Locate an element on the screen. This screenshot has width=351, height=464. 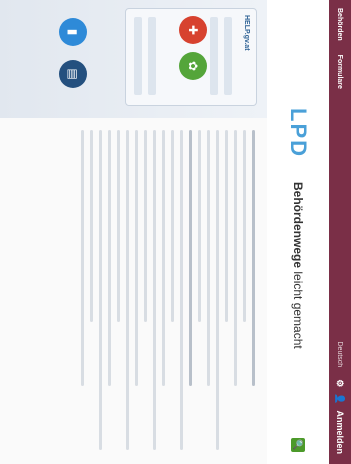
main-nav: Behörden Formulare is located at coordinates (340, 44).